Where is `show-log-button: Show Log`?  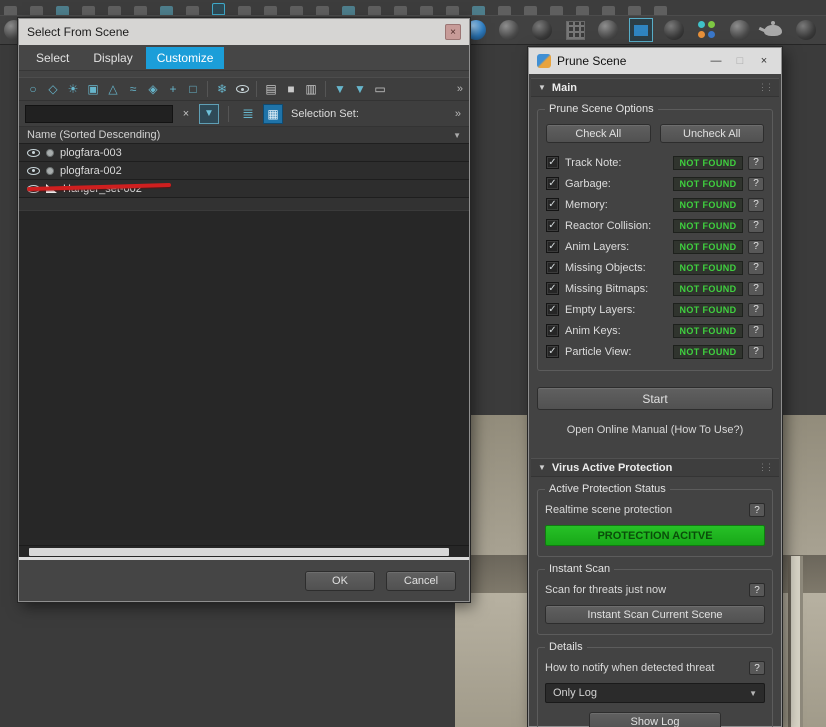 show-log-button: Show Log is located at coordinates (655, 719).